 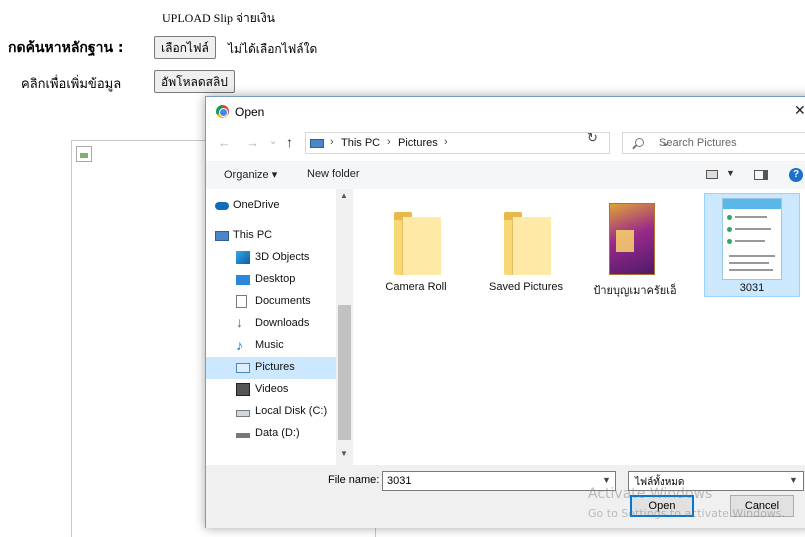 I want to click on nav-item-onedrive: OneDrive, so click(x=271, y=206).